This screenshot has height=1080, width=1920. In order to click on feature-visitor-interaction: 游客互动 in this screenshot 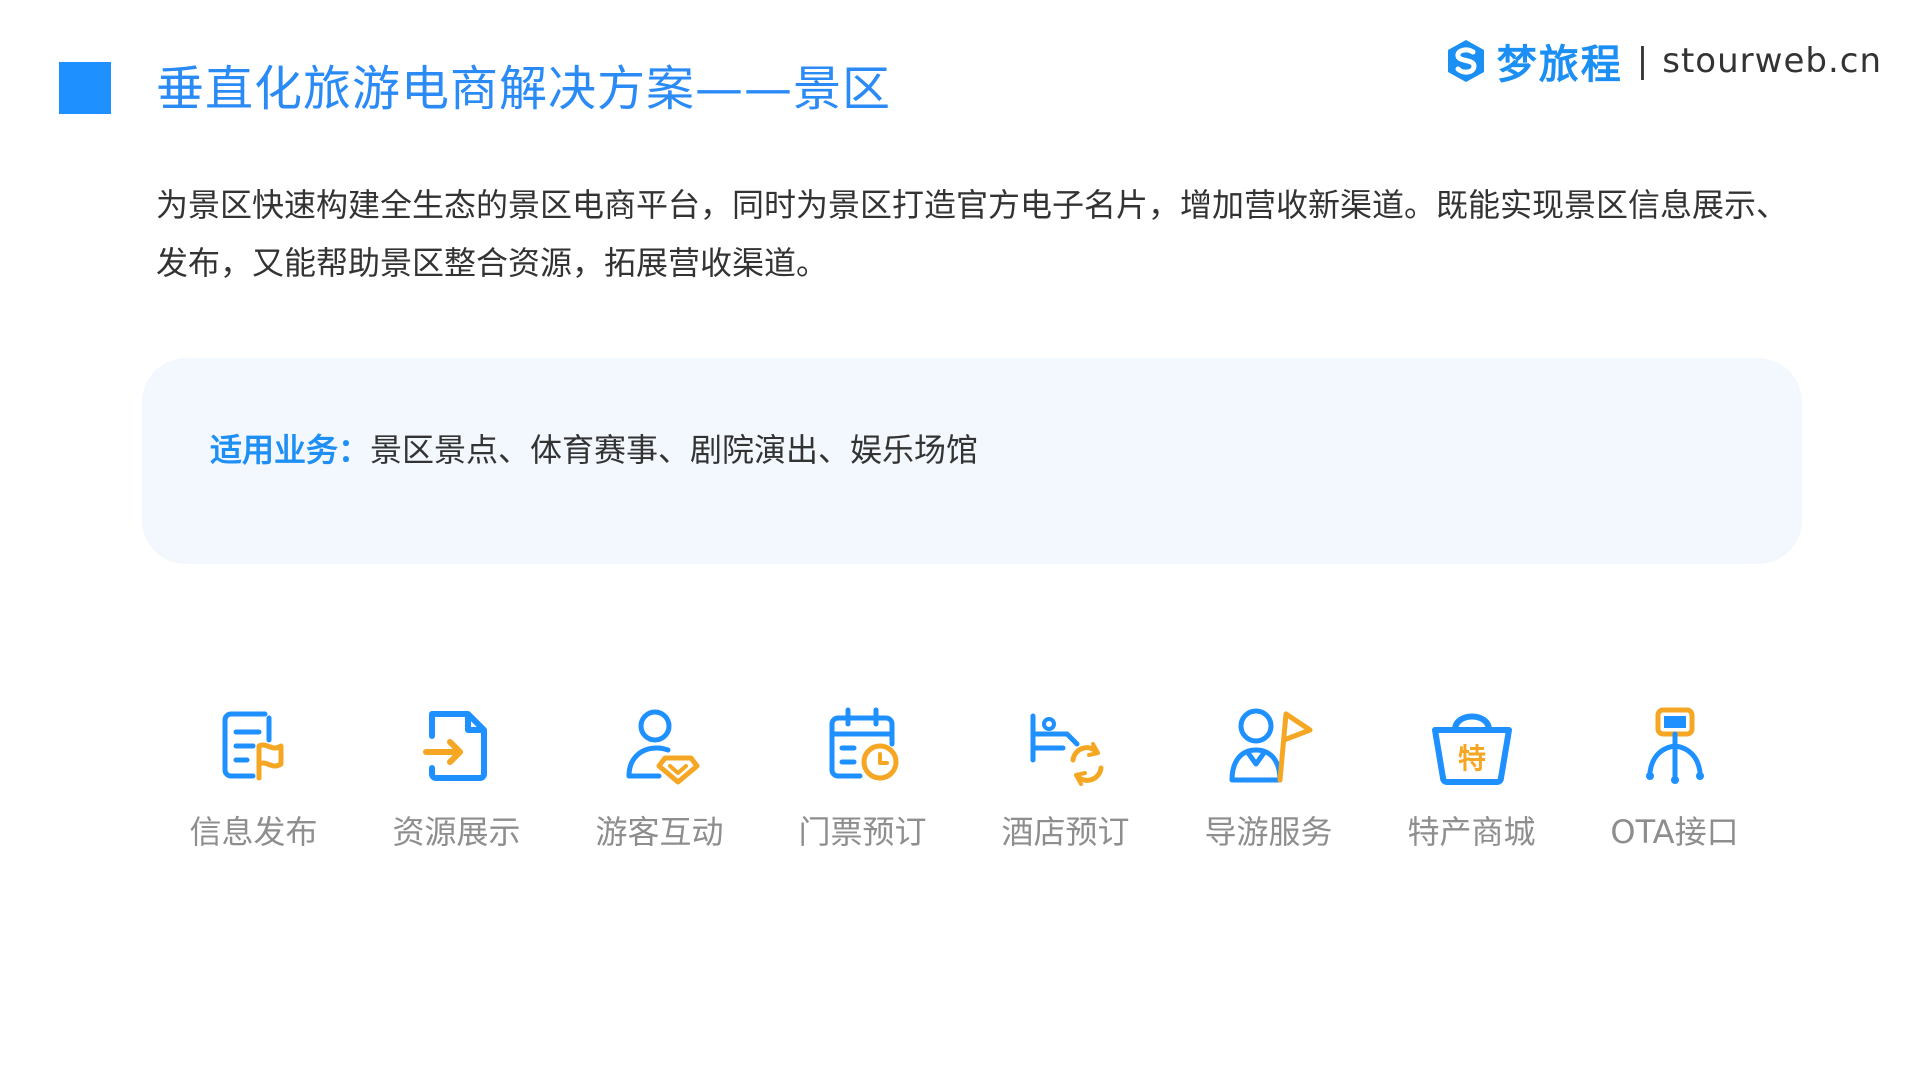, I will do `click(659, 777)`.